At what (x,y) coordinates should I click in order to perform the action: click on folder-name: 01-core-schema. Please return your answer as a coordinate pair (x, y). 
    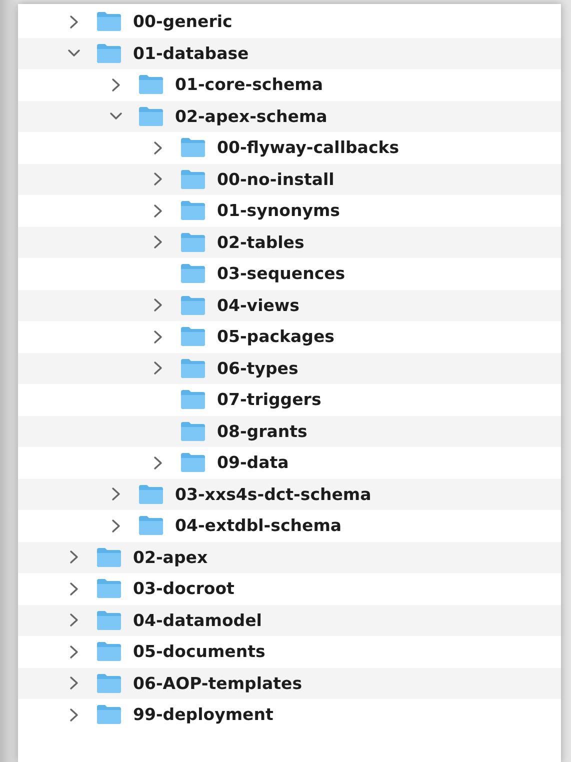
    Looking at the image, I should click on (249, 84).